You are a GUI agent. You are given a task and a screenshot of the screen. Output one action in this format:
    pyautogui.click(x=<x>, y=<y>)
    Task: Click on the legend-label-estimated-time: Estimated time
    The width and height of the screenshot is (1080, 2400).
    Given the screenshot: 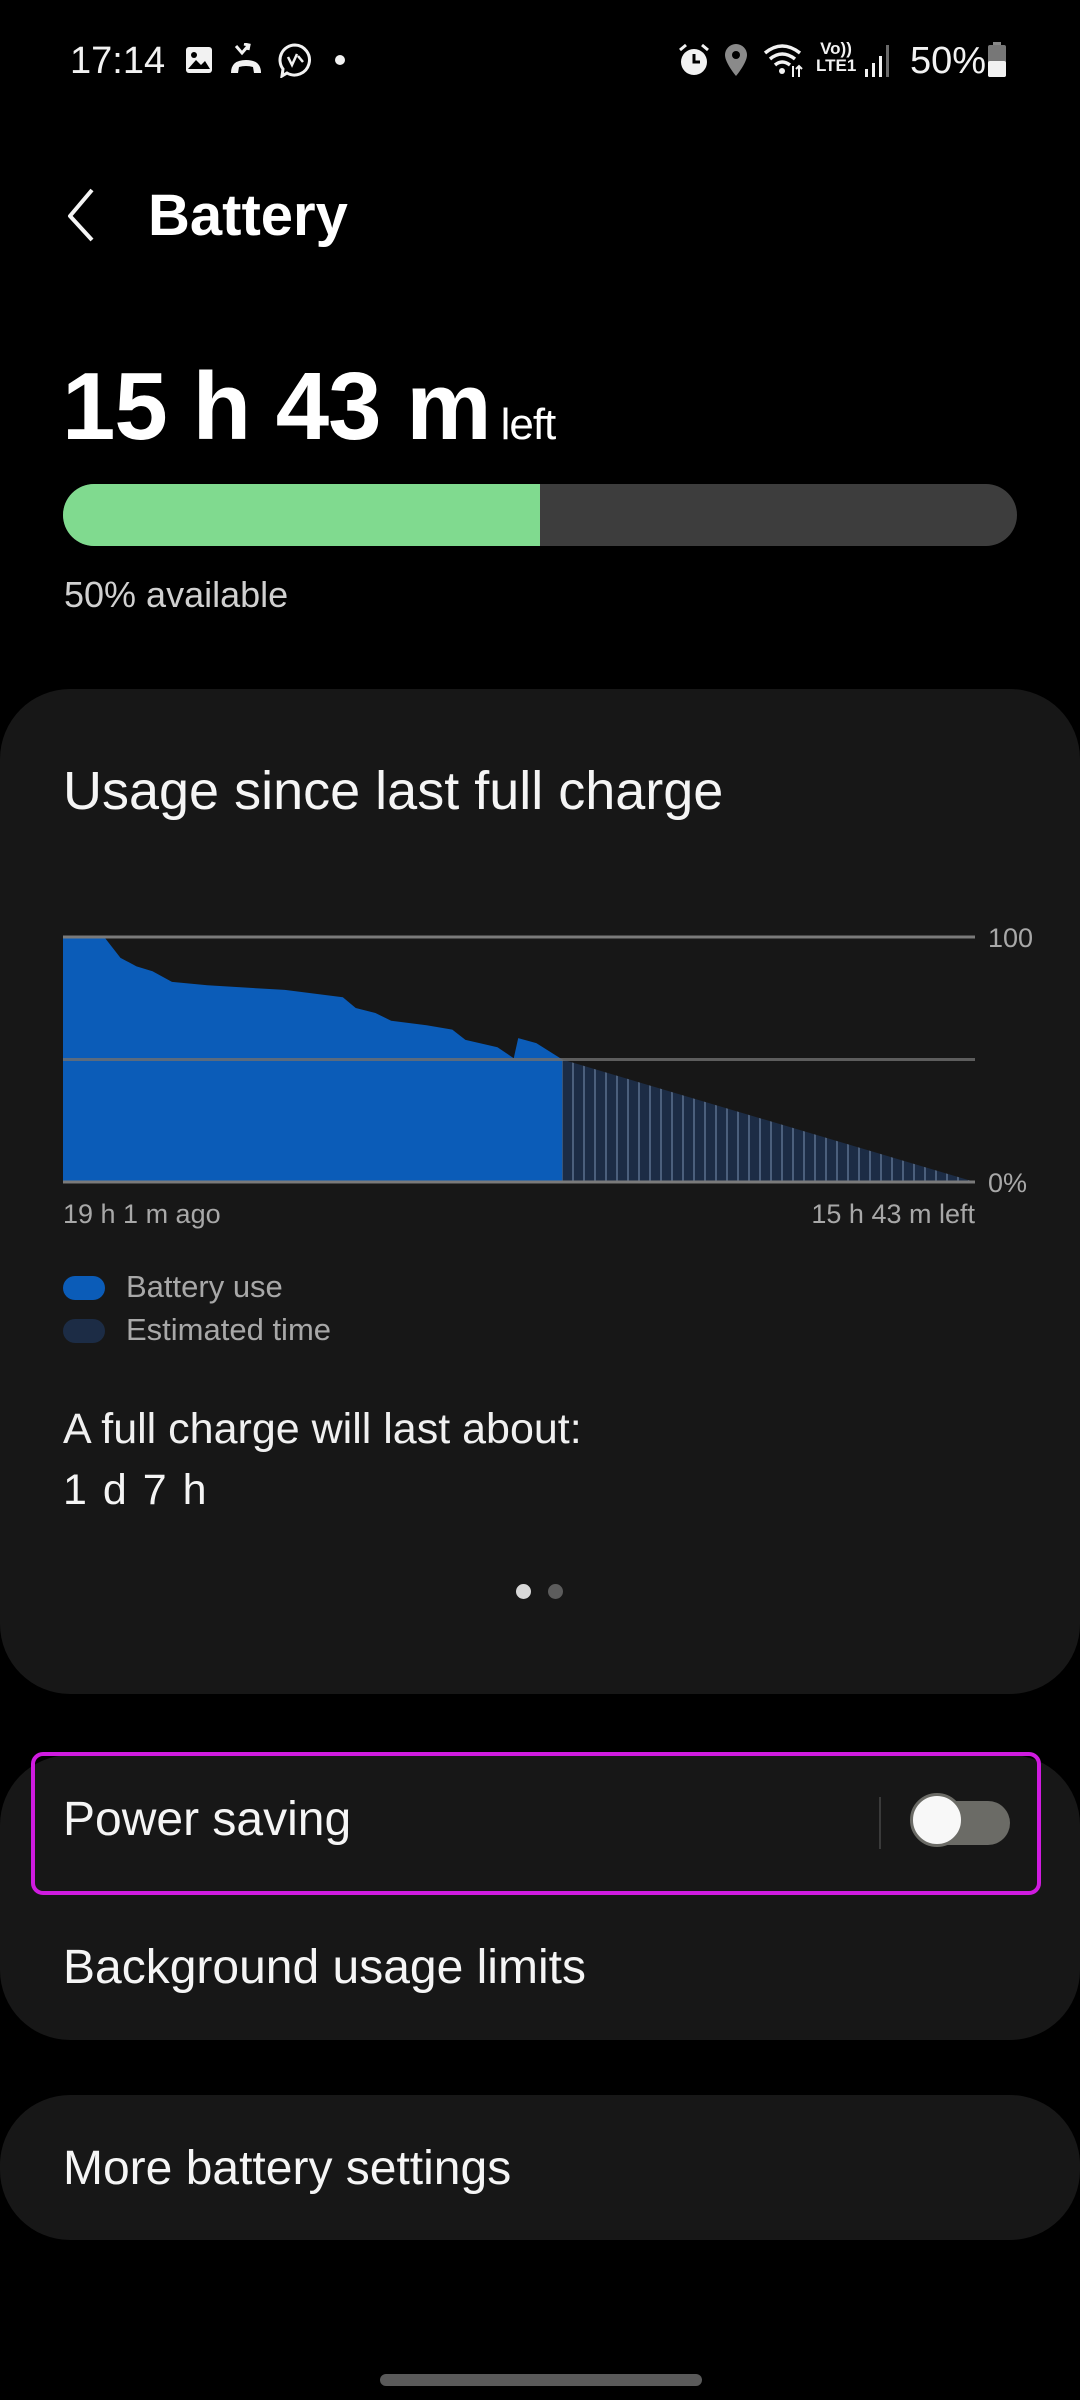 What is the action you would take?
    pyautogui.click(x=229, y=1329)
    